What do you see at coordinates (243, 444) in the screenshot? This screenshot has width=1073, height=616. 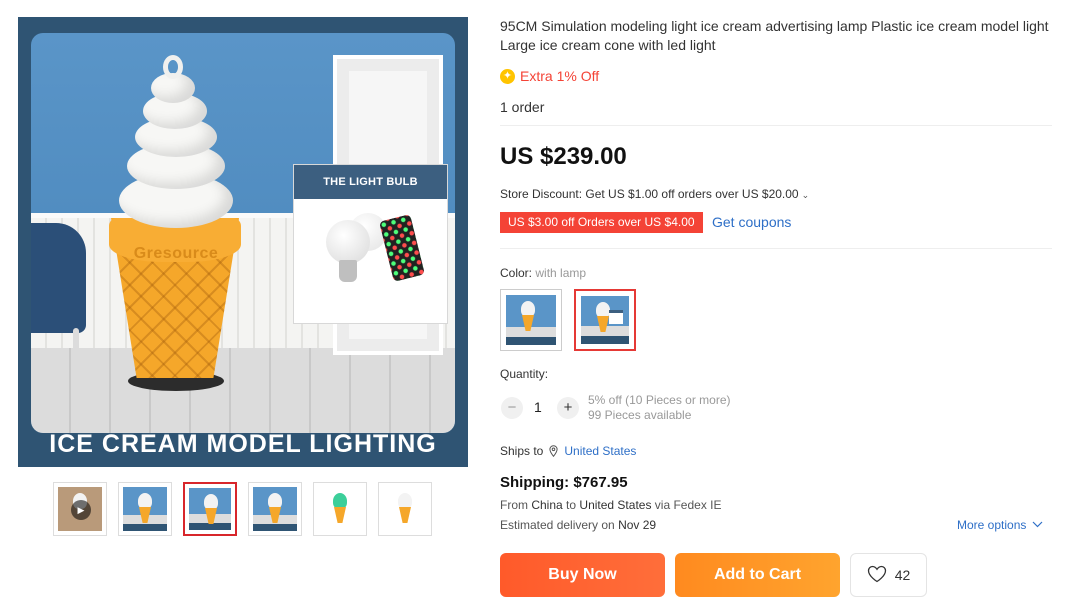 I see `image-banner-text: ICE CREAM MODEL LIGHTING` at bounding box center [243, 444].